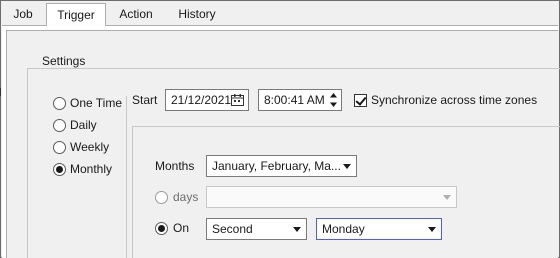 Image resolution: width=560 pixels, height=258 pixels. I want to click on radio-daily-label: Daily, so click(83, 125).